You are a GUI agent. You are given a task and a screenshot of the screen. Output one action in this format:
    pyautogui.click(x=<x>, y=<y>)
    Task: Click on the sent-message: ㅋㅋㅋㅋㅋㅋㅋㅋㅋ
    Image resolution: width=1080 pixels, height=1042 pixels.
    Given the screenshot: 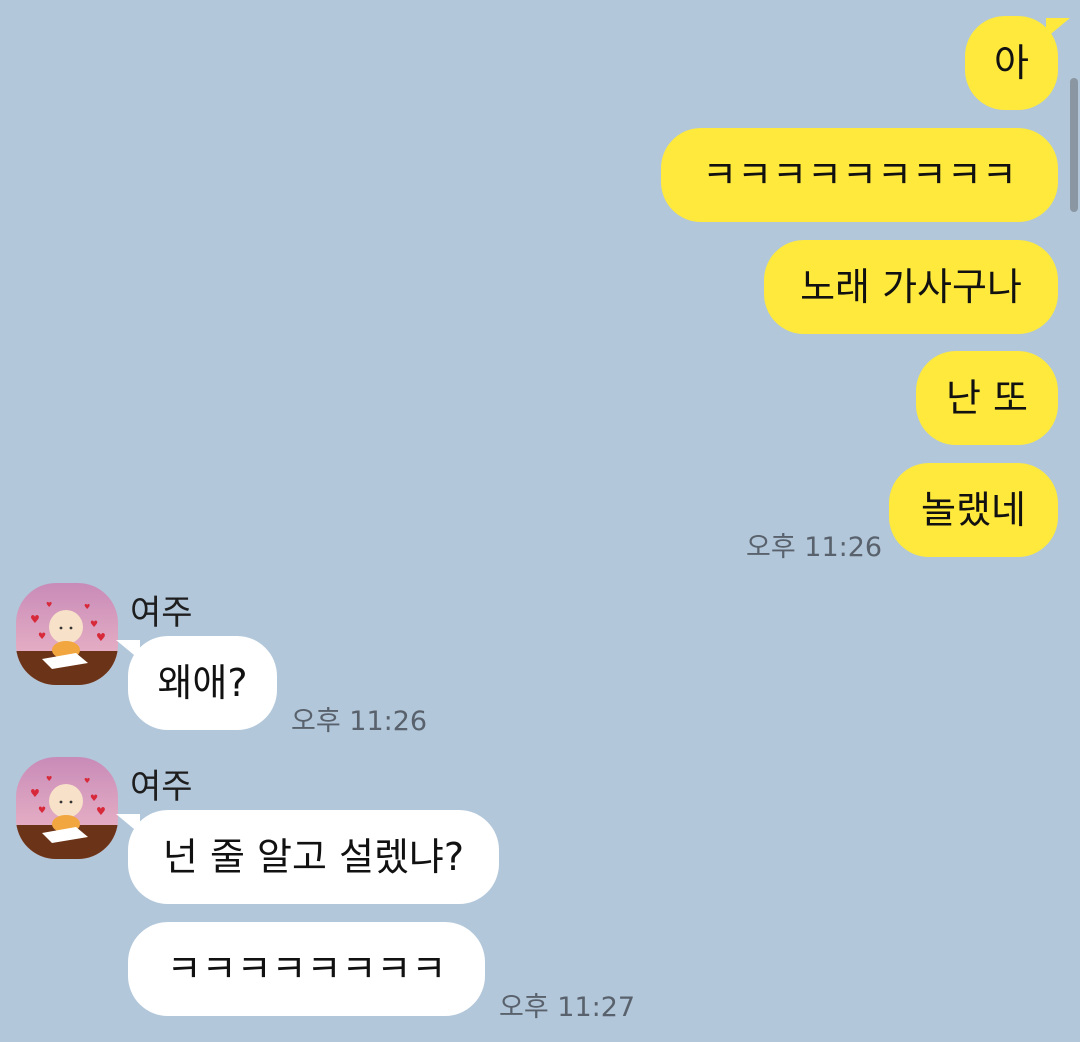 What is the action you would take?
    pyautogui.click(x=859, y=175)
    